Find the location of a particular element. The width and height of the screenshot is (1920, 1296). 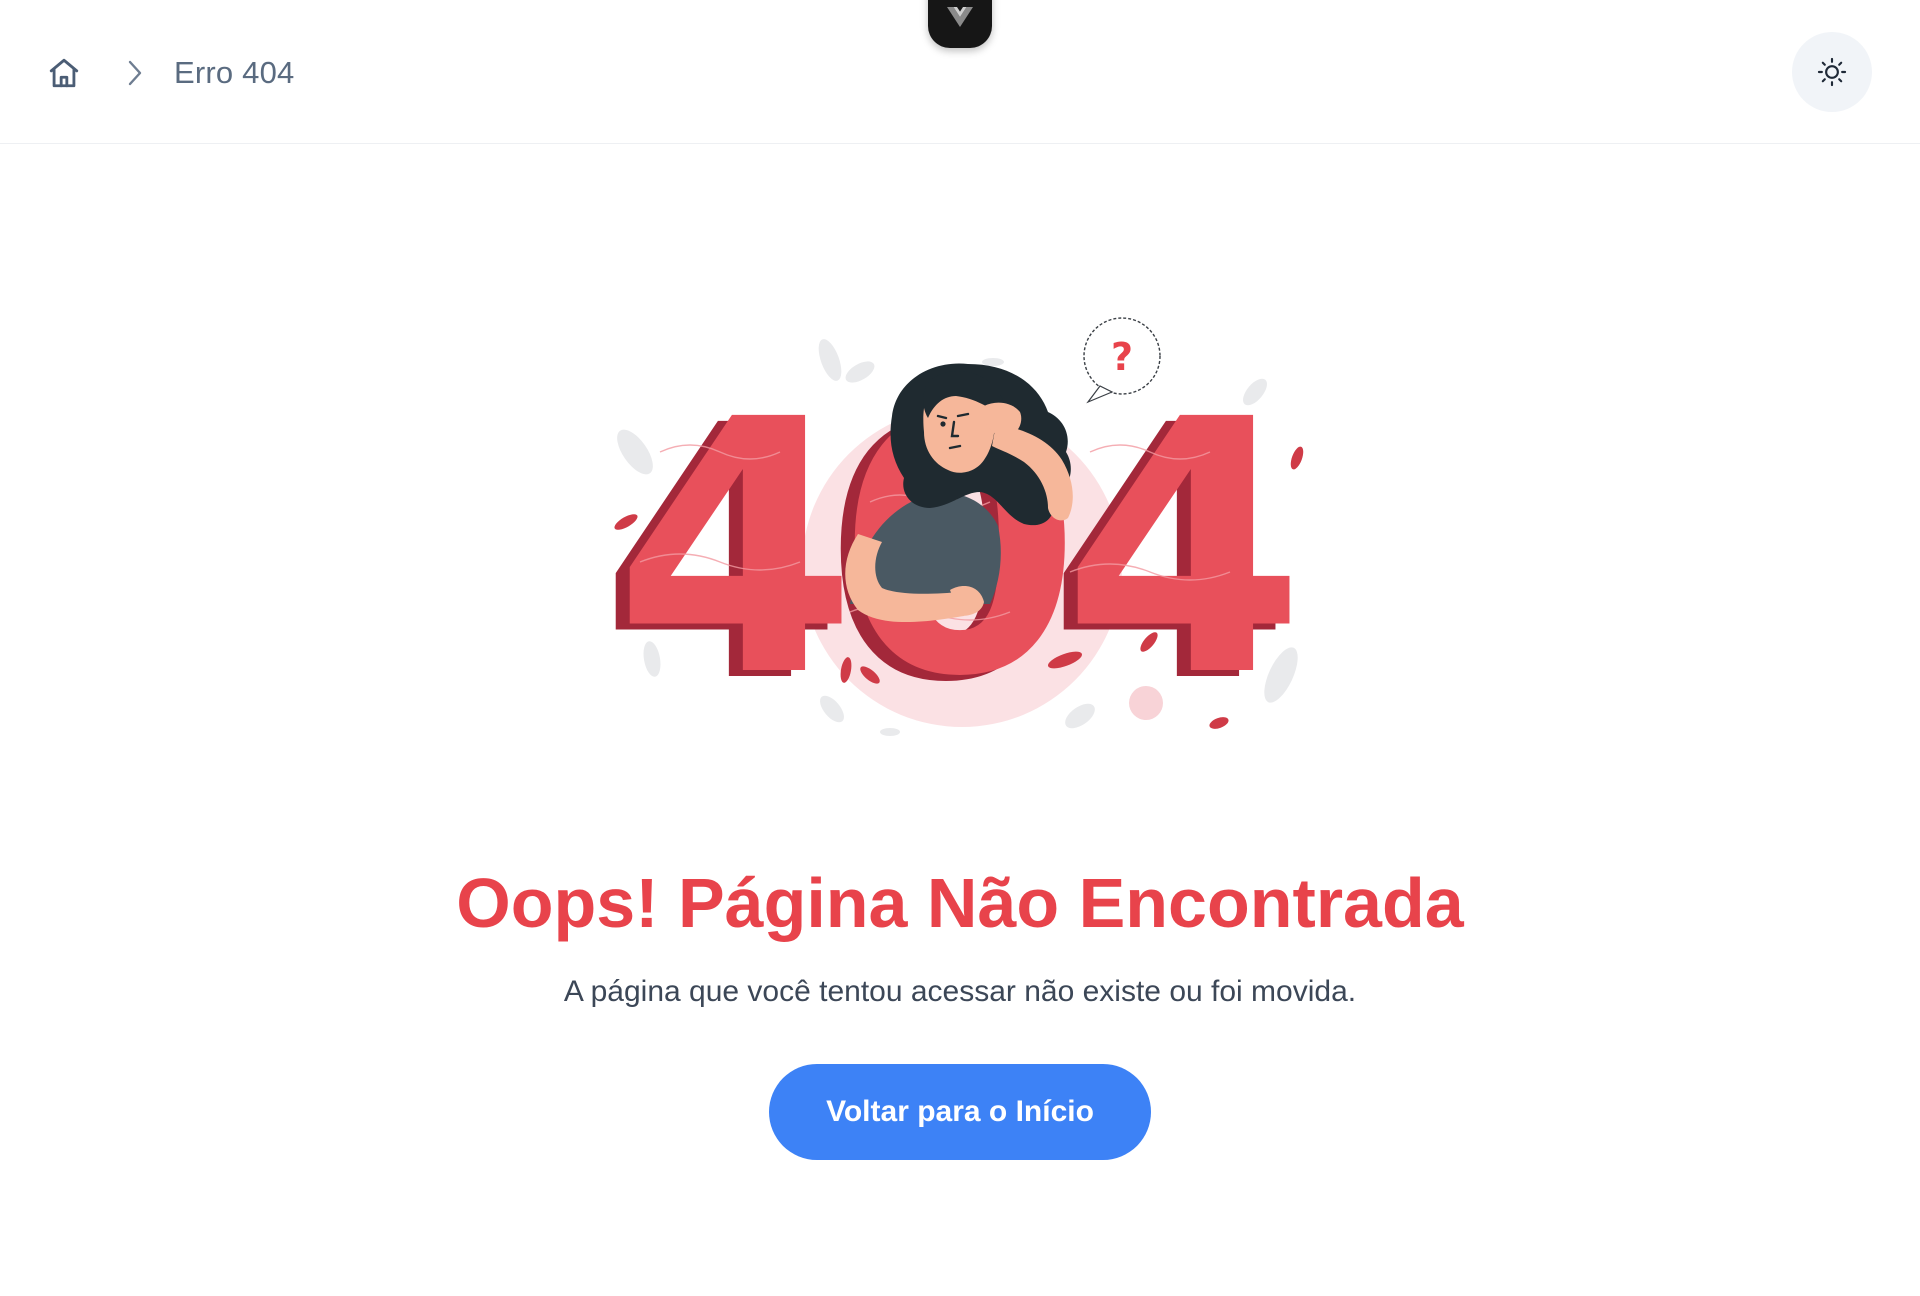

404-illustration: 4 0 4 4 0 4 is located at coordinates (960, 535).